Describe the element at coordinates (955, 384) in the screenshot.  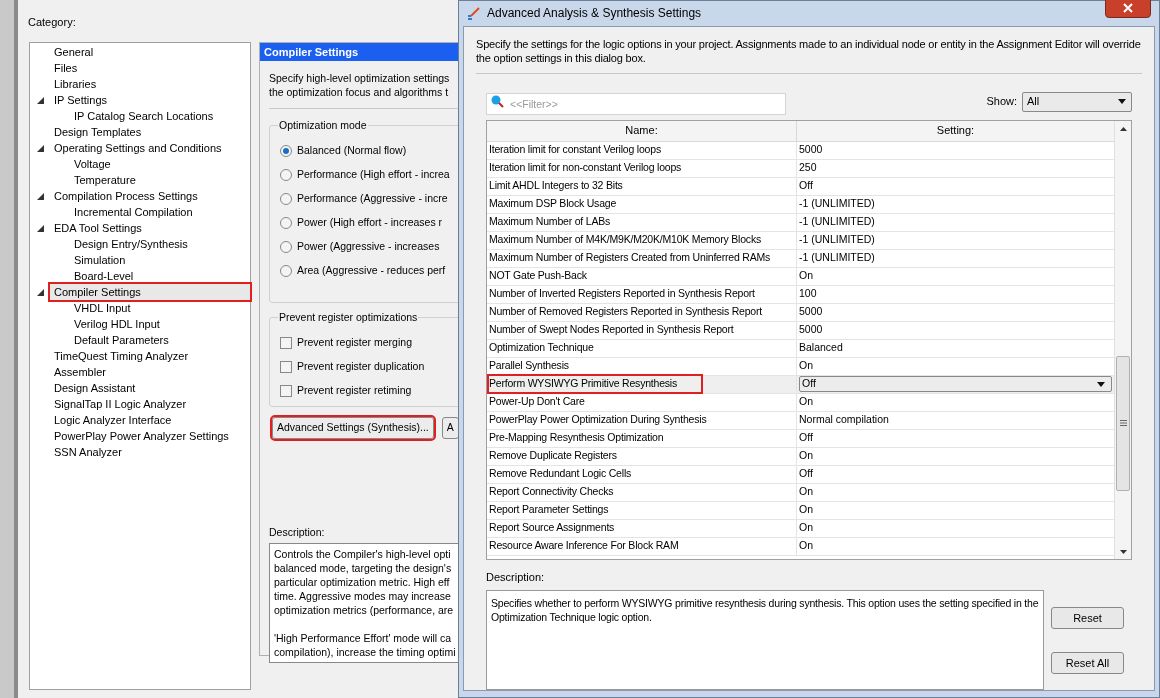
I see `setting-dropdown: Off` at that location.